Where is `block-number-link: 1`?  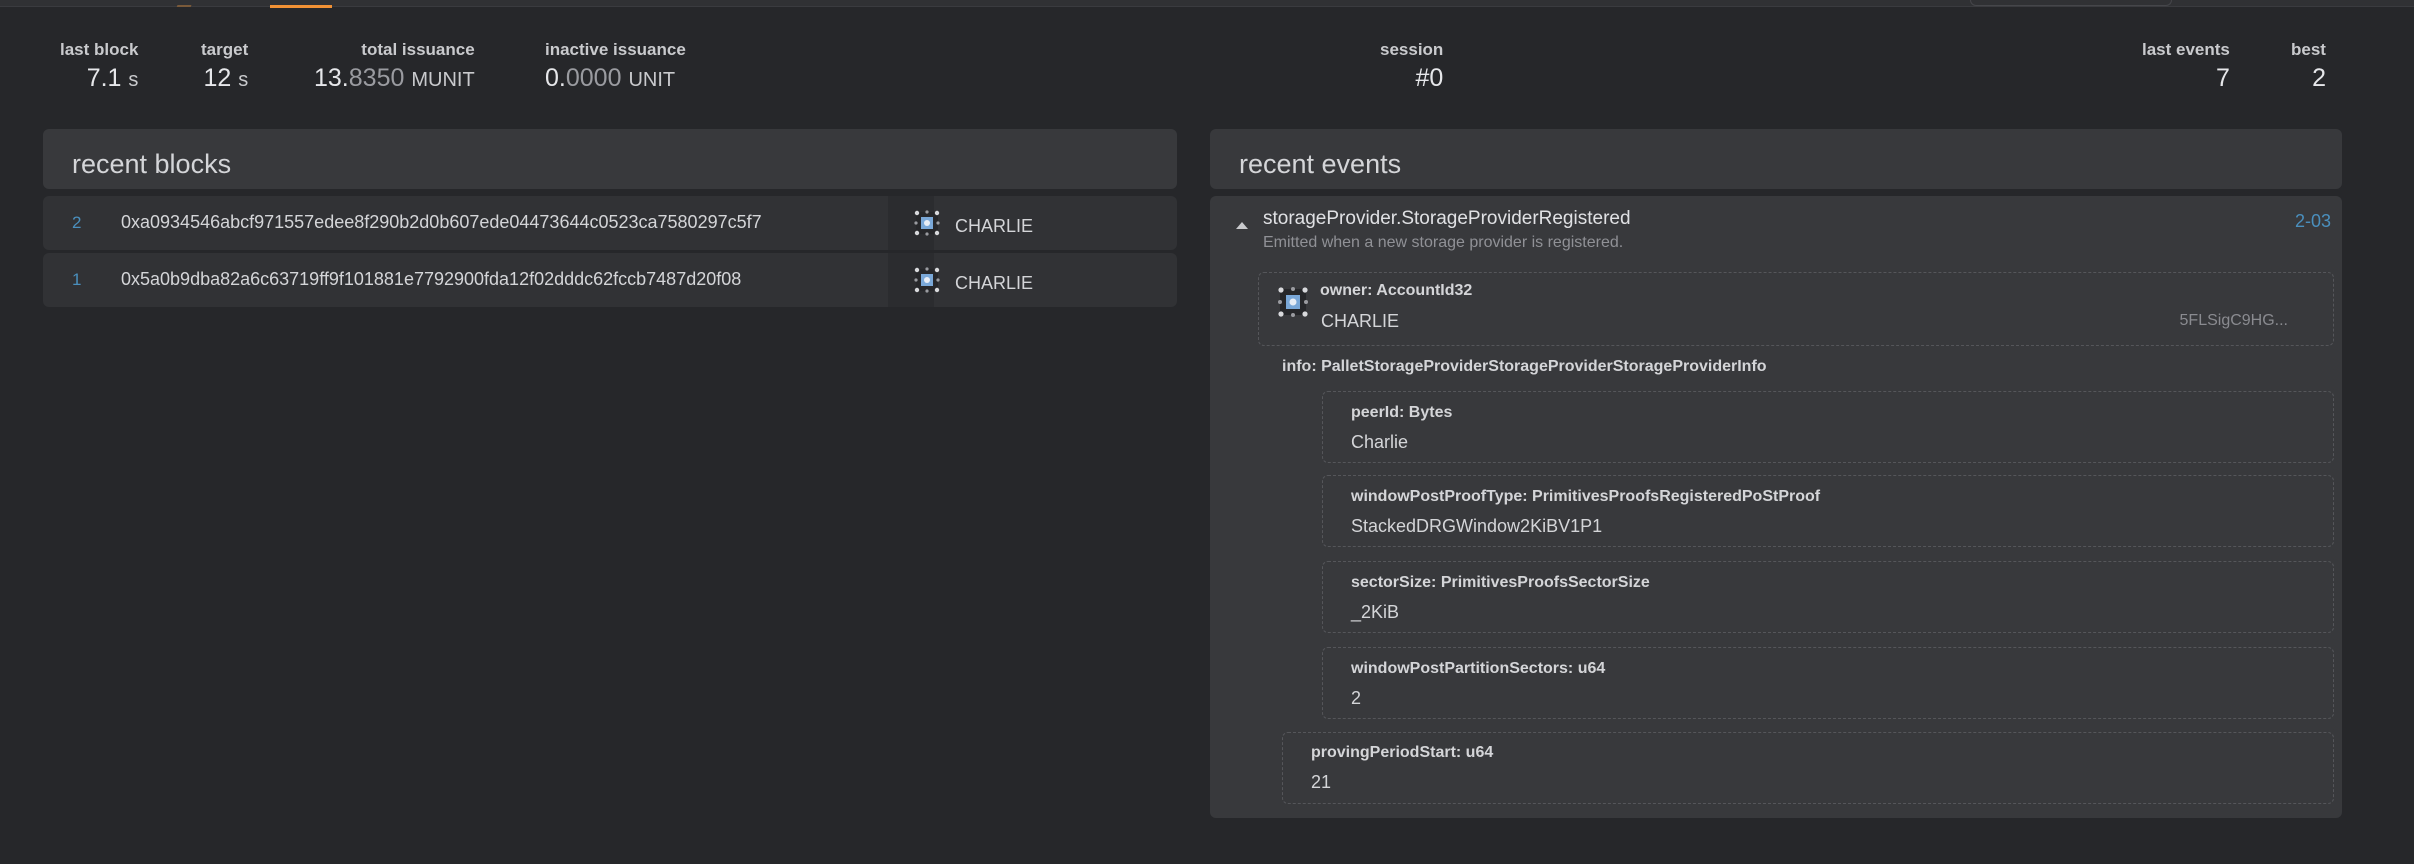 block-number-link: 1 is located at coordinates (76, 280).